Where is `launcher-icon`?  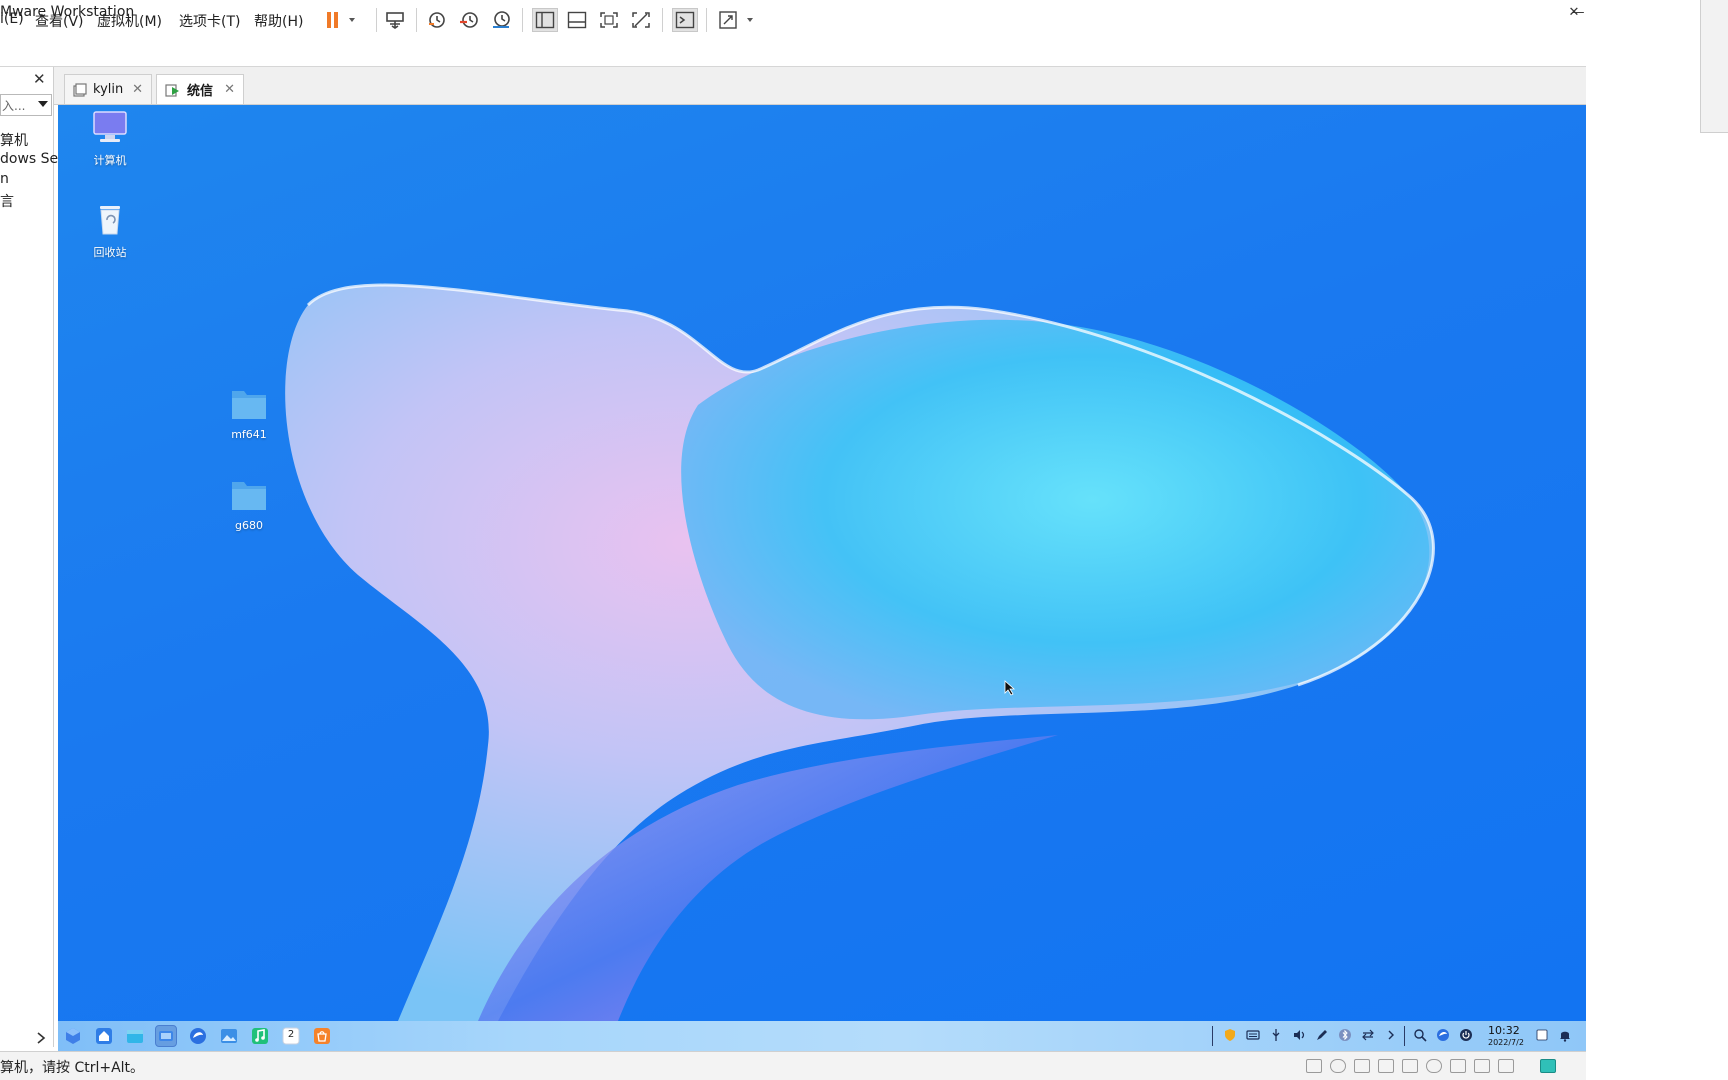
launcher-icon is located at coordinates (73, 1036).